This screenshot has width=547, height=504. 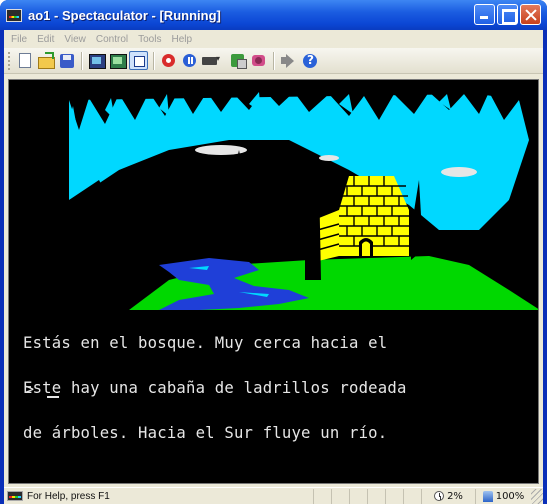 What do you see at coordinates (75, 39) in the screenshot?
I see `menu-view: View` at bounding box center [75, 39].